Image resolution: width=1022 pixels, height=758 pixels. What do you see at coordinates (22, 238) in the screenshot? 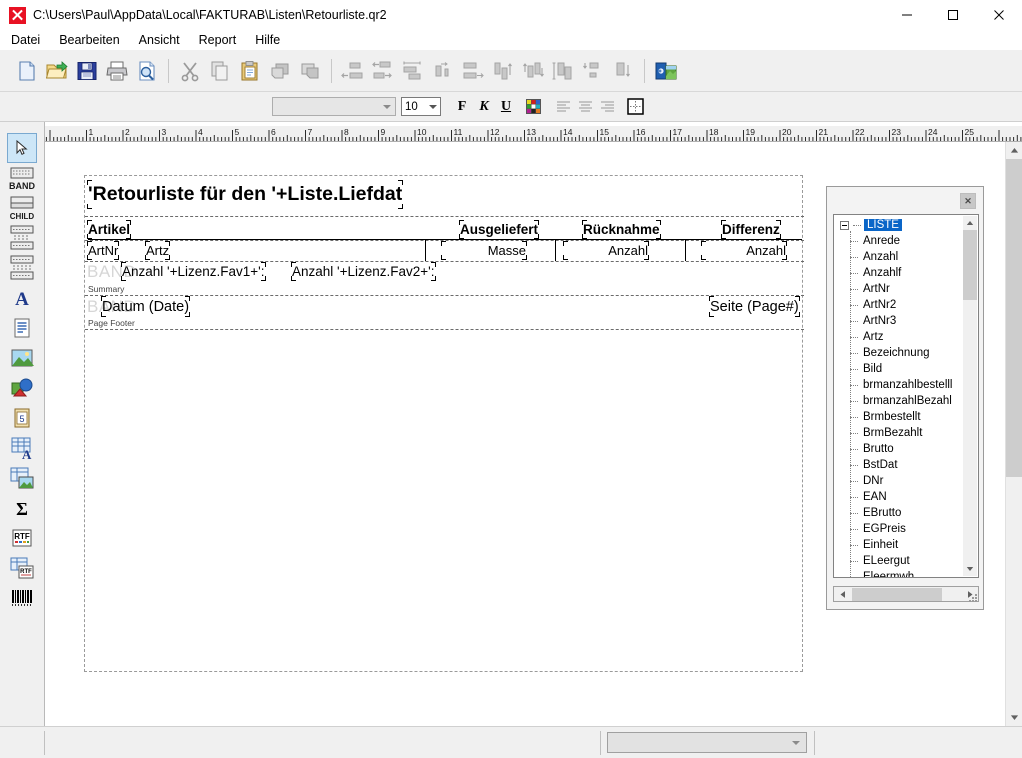
I see `group-header-band-tool` at bounding box center [22, 238].